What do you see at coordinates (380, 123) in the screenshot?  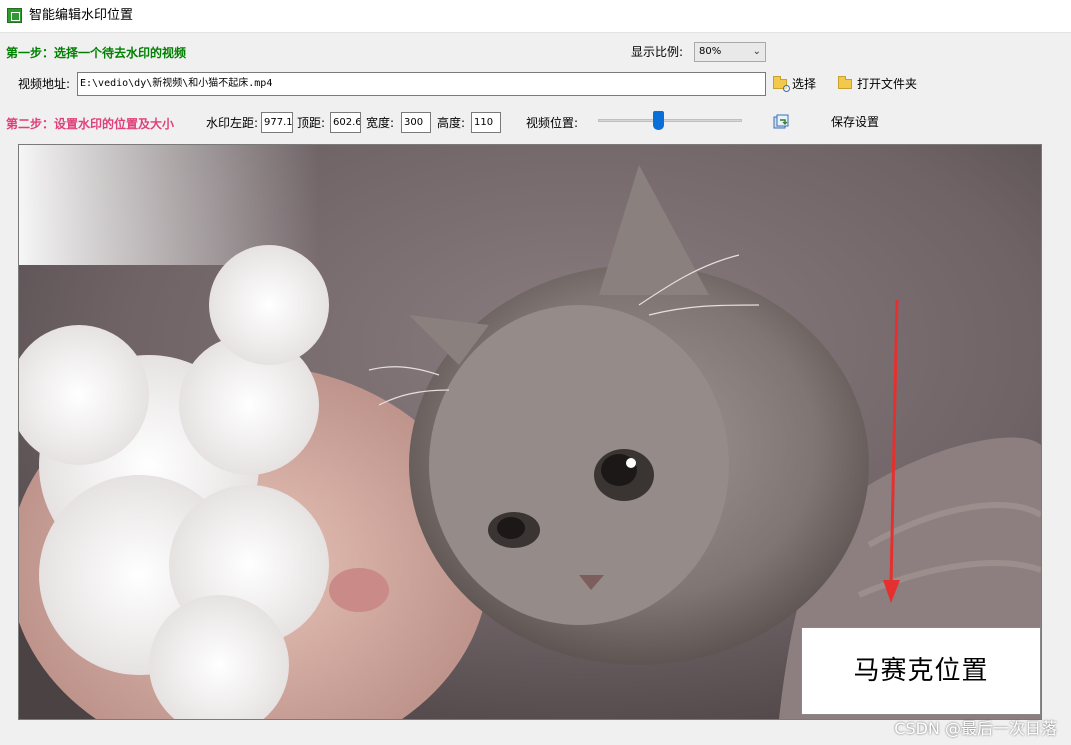 I see `watermark-width-label: 宽度:` at bounding box center [380, 123].